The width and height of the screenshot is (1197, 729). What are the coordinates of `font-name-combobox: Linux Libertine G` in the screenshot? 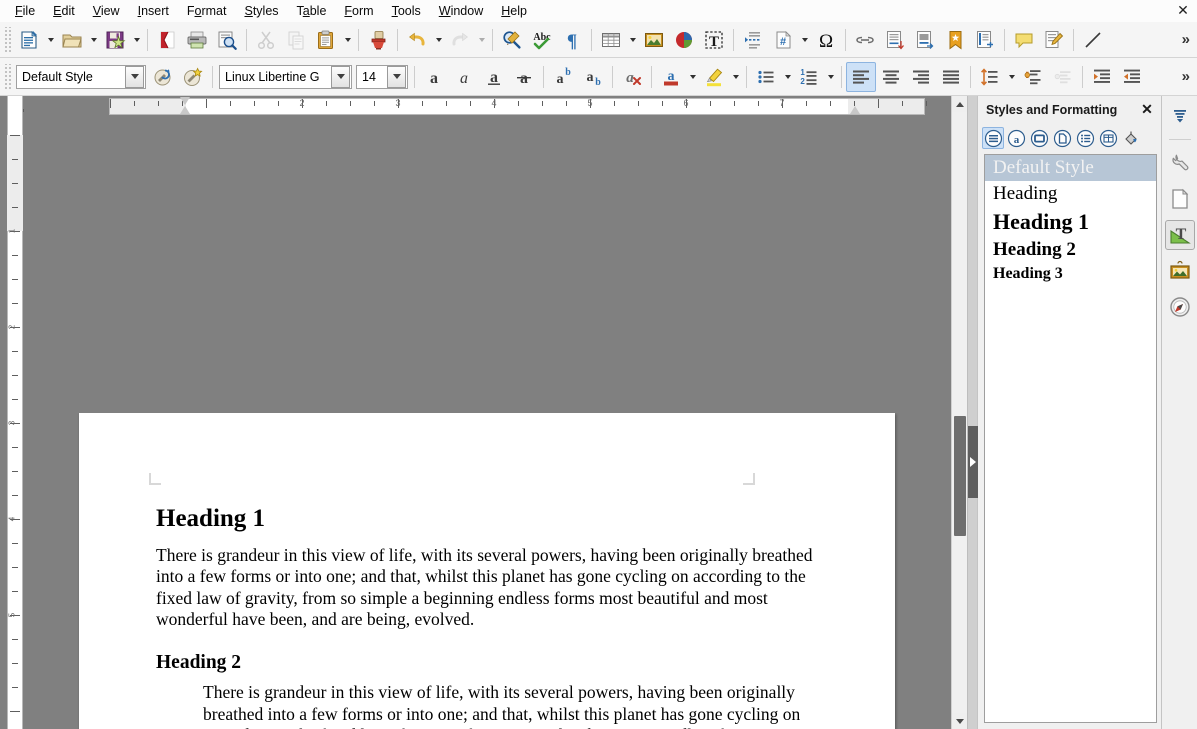 It's located at (285, 76).